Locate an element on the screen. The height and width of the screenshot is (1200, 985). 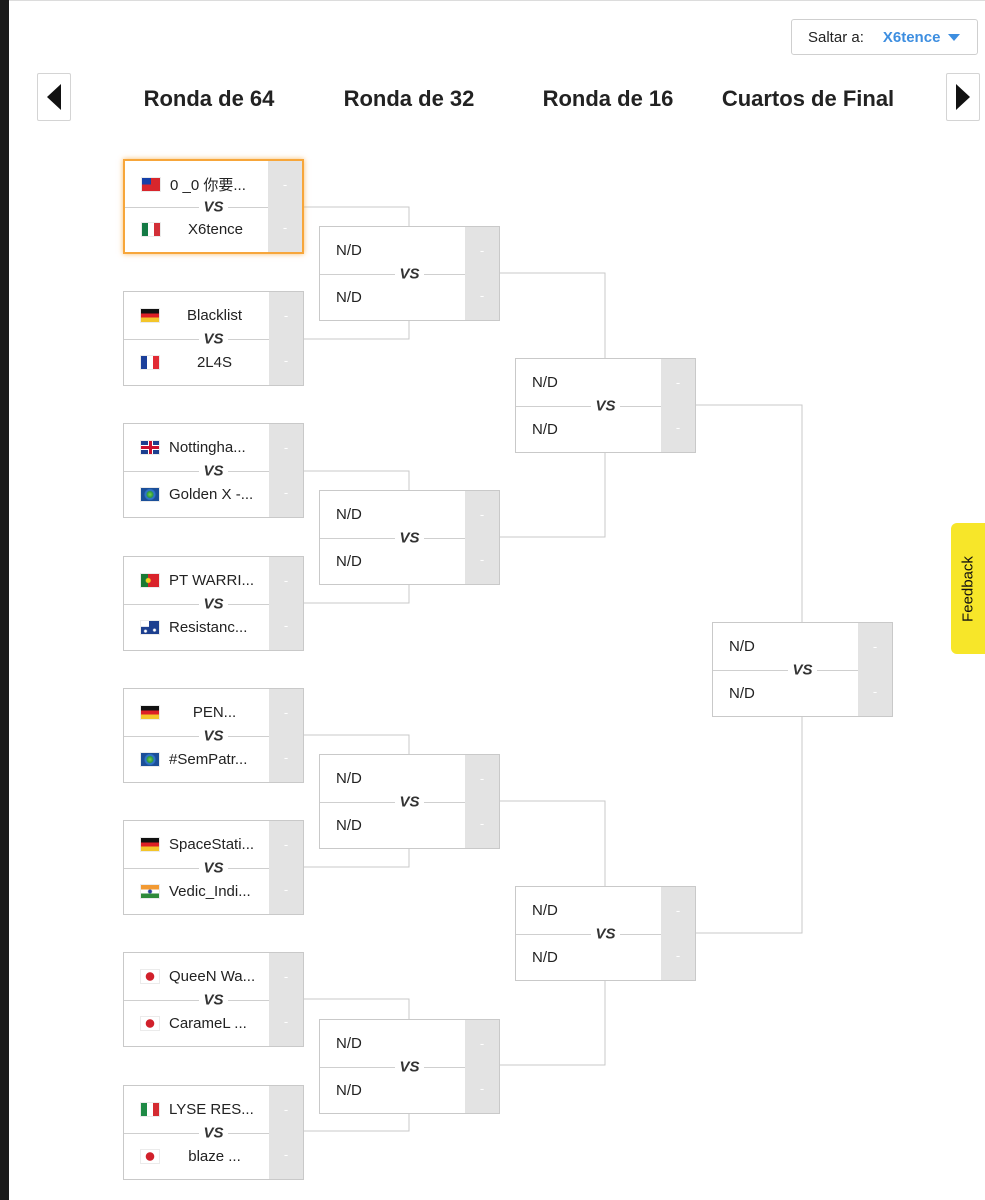
feedback-label: Feedback is located at coordinates (968, 588).